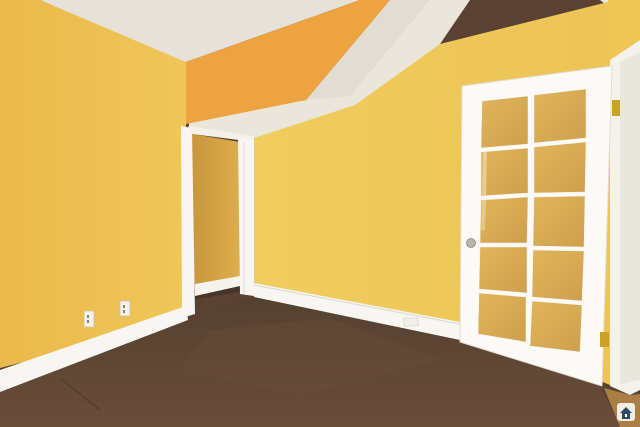 The width and height of the screenshot is (640, 427). What do you see at coordinates (616, 108) in the screenshot?
I see `door-hinge-top` at bounding box center [616, 108].